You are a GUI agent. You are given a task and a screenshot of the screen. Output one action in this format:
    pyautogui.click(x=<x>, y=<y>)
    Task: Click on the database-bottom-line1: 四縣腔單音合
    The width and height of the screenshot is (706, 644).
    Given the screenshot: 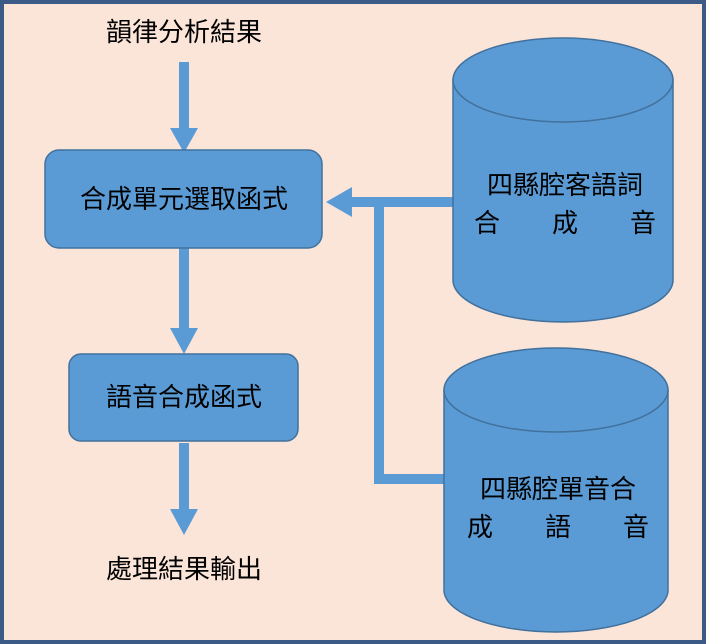 What is the action you would take?
    pyautogui.click(x=558, y=490)
    